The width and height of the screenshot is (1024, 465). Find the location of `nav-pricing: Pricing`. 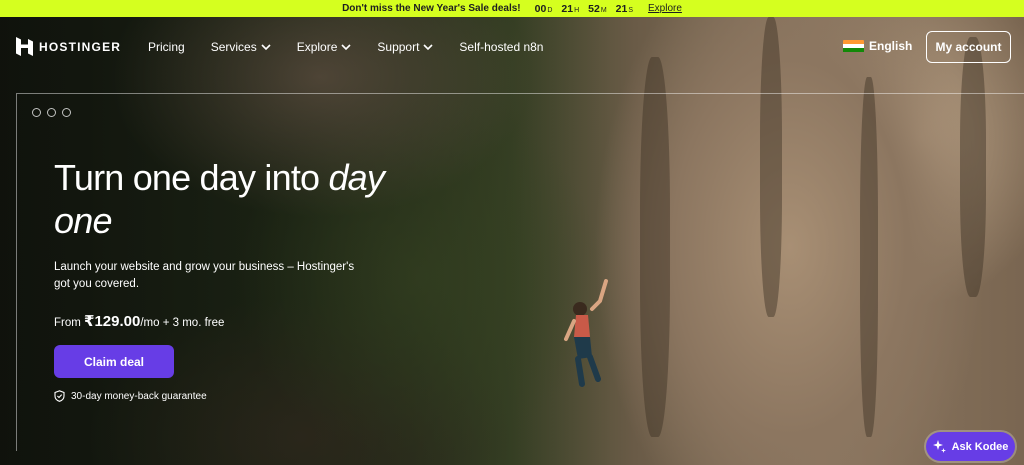

nav-pricing: Pricing is located at coordinates (166, 47).